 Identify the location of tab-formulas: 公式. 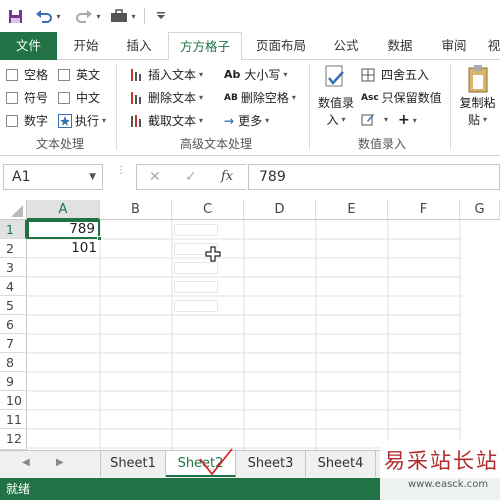
(346, 46).